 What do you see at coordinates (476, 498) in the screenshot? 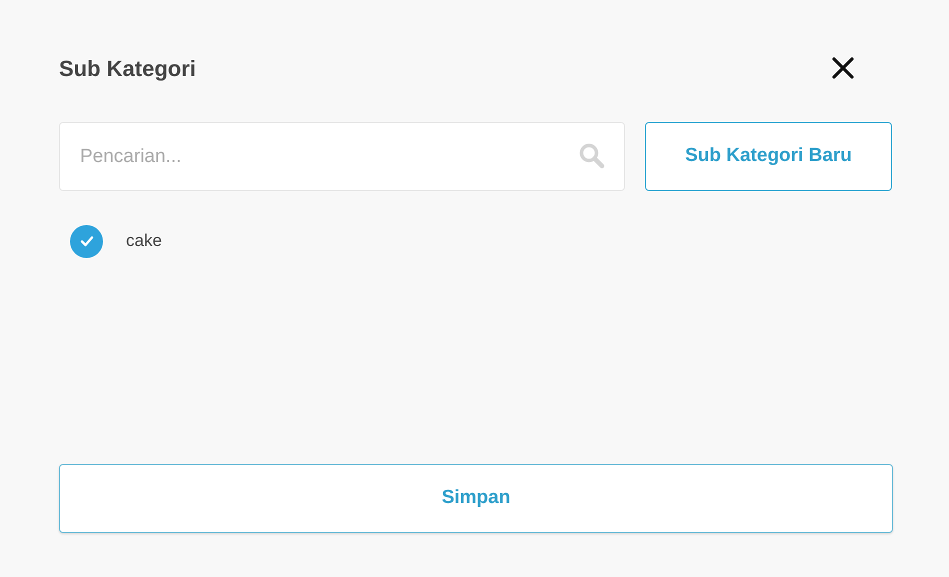
I see `save-button: Simpan` at bounding box center [476, 498].